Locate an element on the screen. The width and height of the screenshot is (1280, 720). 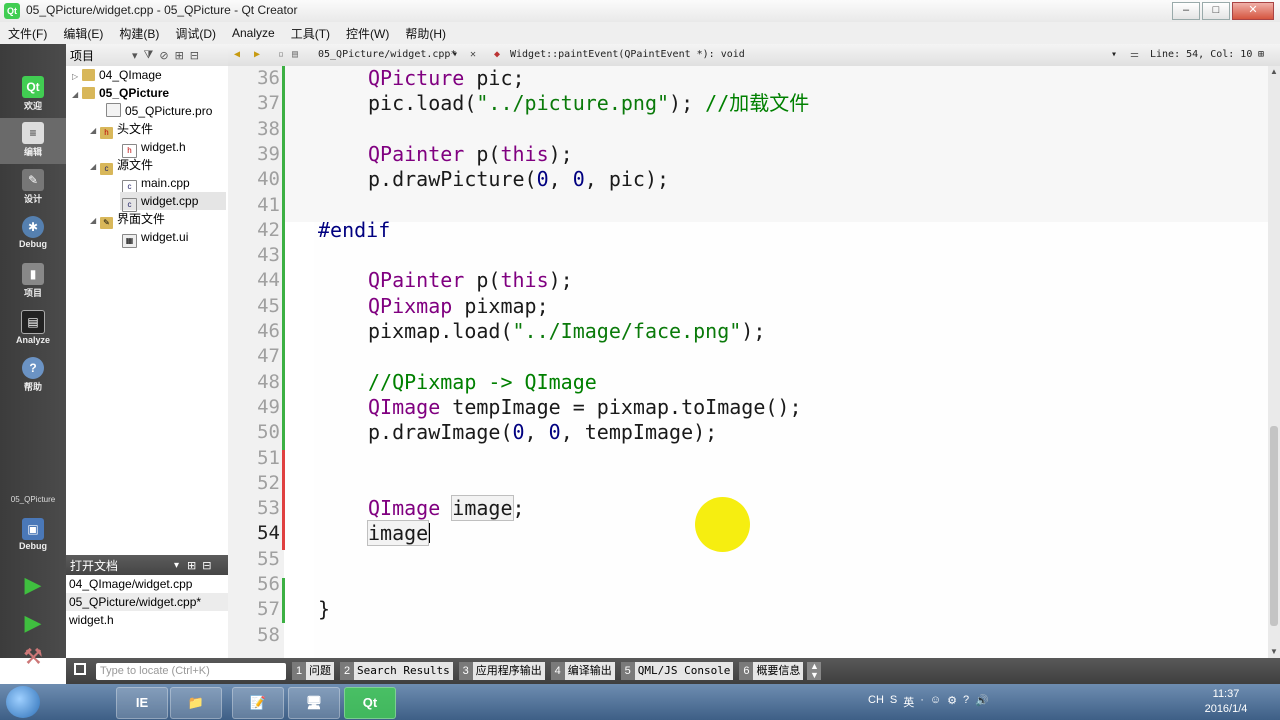
build-hammer-icon: ⚒ is located at coordinates (33, 657).